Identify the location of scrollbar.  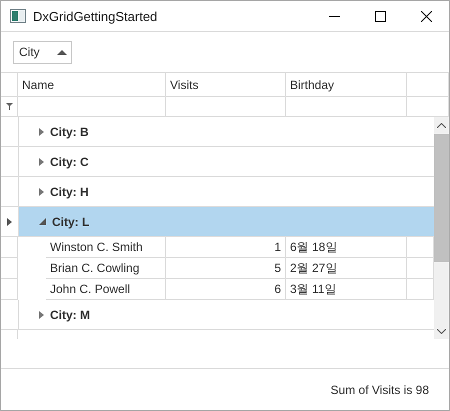
(441, 228).